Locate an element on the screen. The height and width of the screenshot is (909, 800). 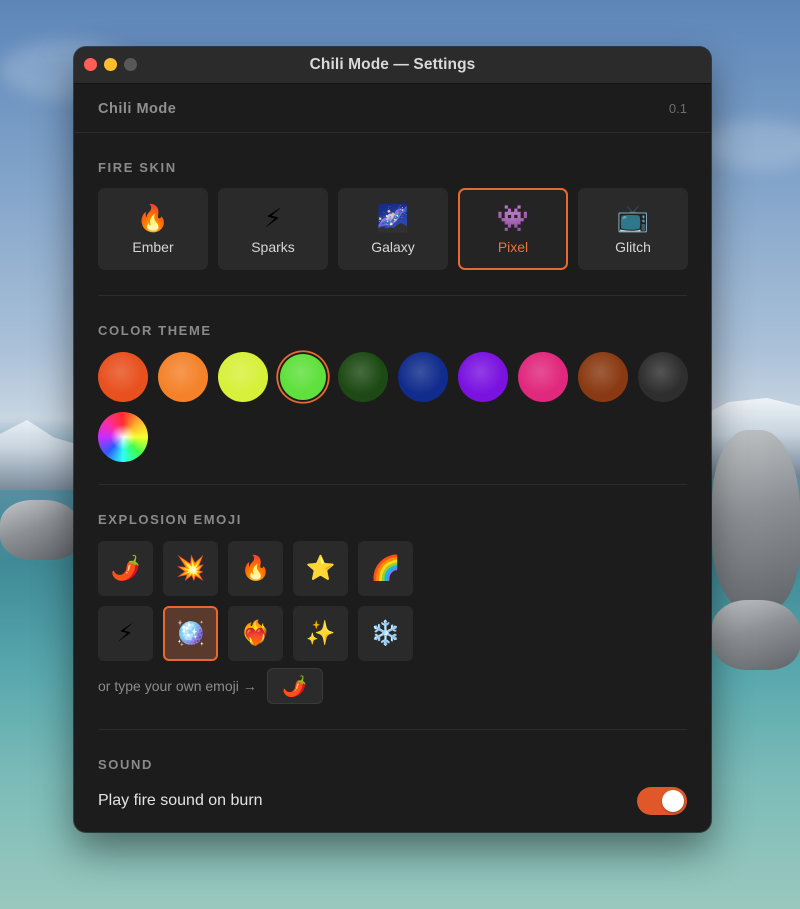
custom-emoji-row: or type your own emoji → 🌶️ is located at coordinates (210, 686).